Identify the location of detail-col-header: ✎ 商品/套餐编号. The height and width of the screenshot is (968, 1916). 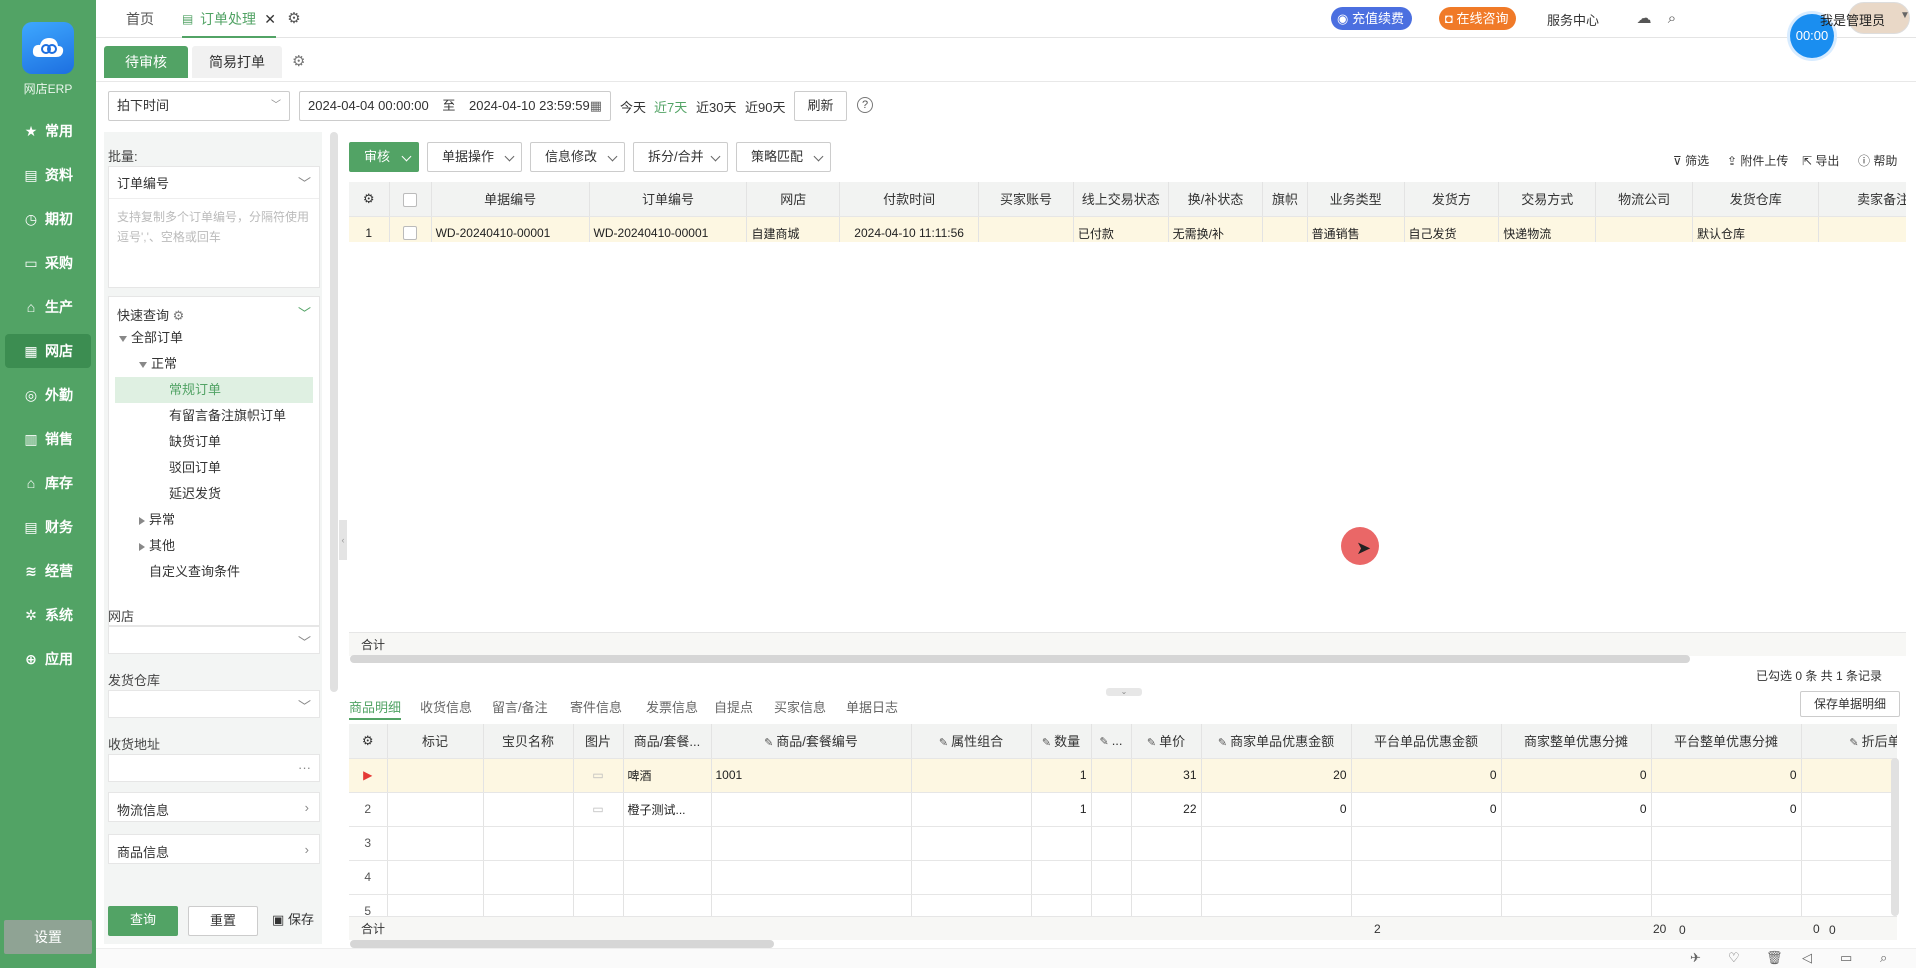
(811, 741).